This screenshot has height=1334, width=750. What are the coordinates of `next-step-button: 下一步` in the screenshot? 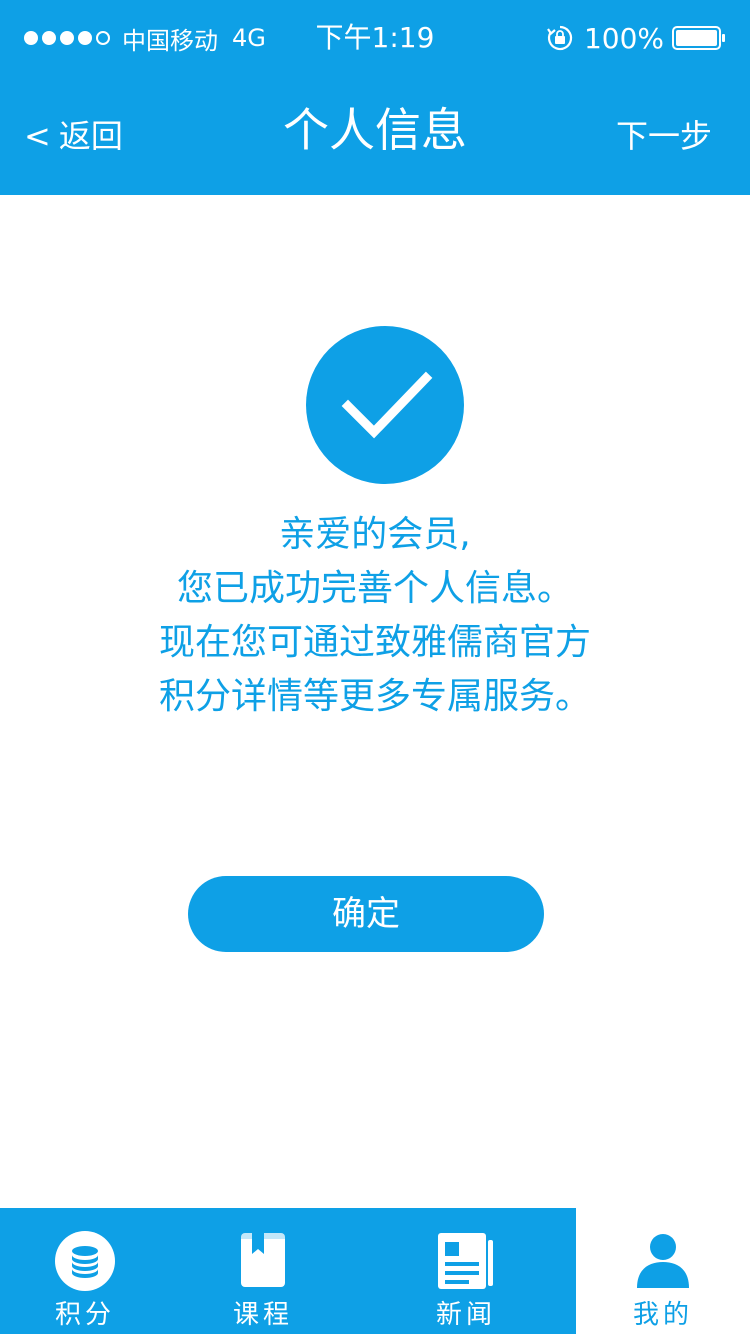 It's located at (664, 136).